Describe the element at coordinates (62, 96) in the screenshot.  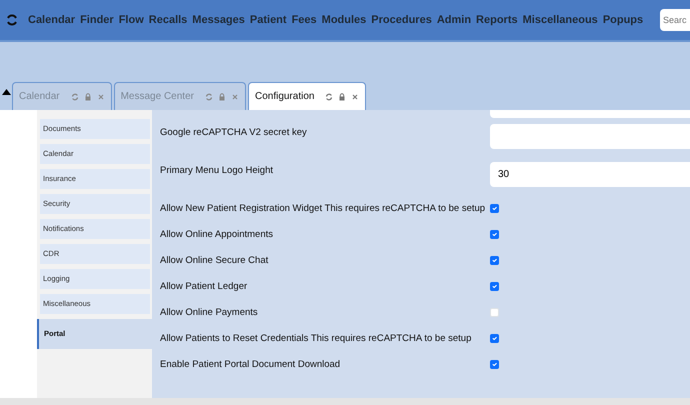
I see `tab: Calendar` at that location.